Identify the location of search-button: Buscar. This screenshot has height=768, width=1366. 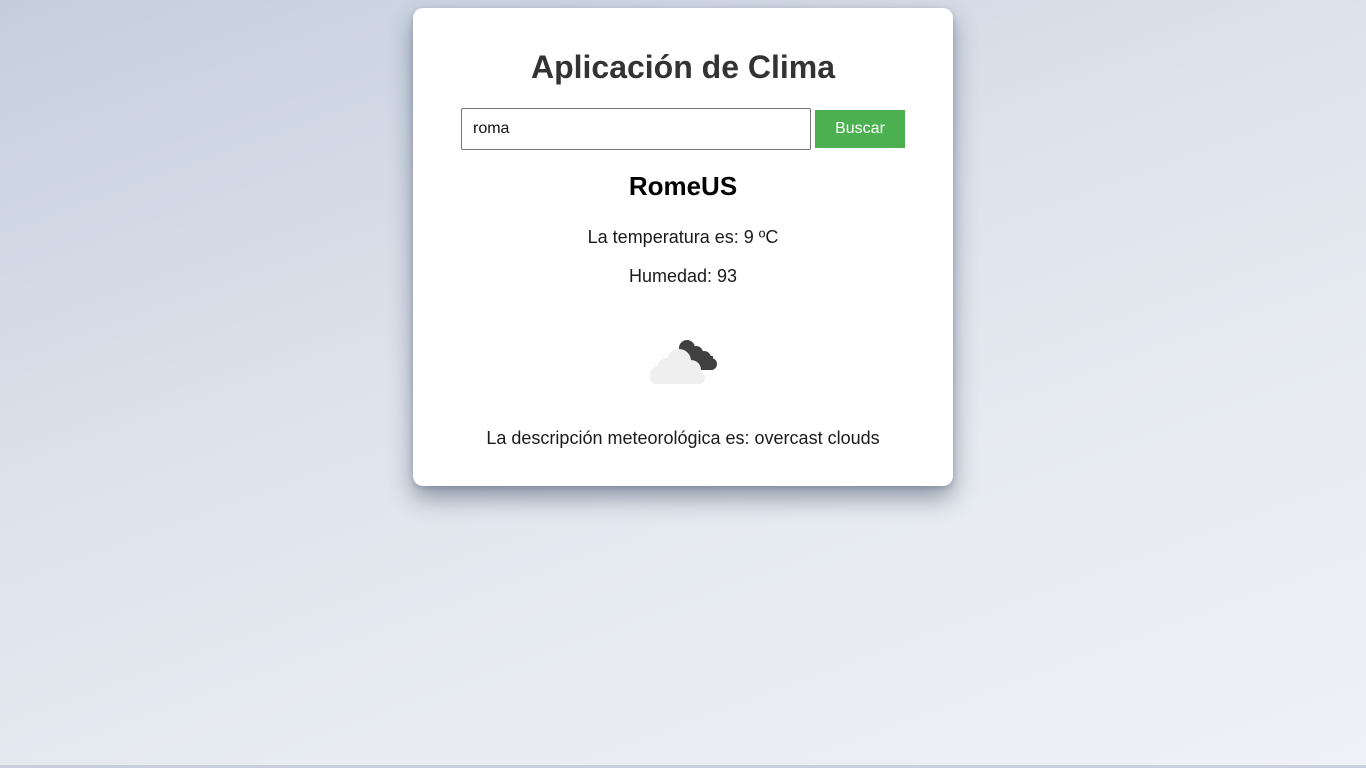
(860, 129).